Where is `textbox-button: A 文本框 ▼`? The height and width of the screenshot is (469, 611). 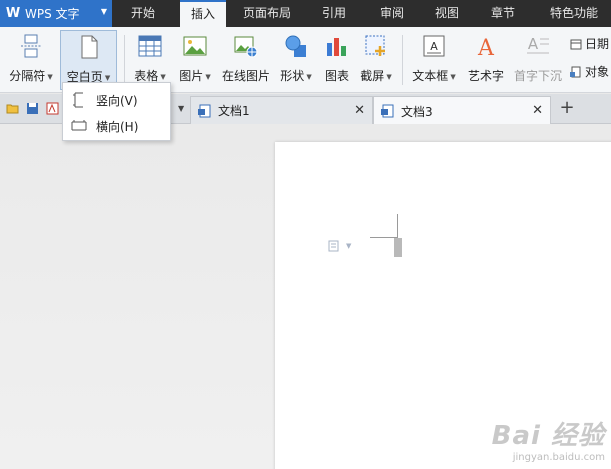
textbox-button: A 文本框 ▼ is located at coordinates (434, 60).